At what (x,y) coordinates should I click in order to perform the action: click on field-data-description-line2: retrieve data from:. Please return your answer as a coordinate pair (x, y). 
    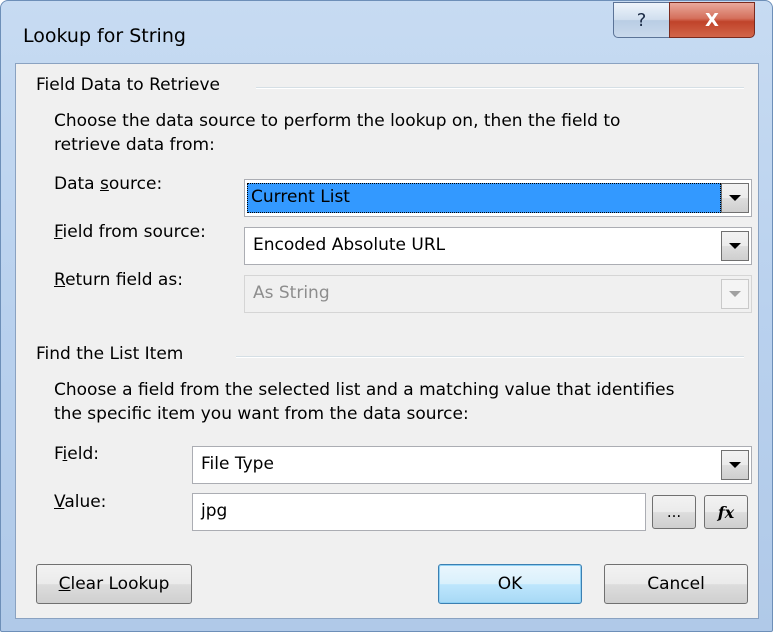
    Looking at the image, I should click on (134, 145).